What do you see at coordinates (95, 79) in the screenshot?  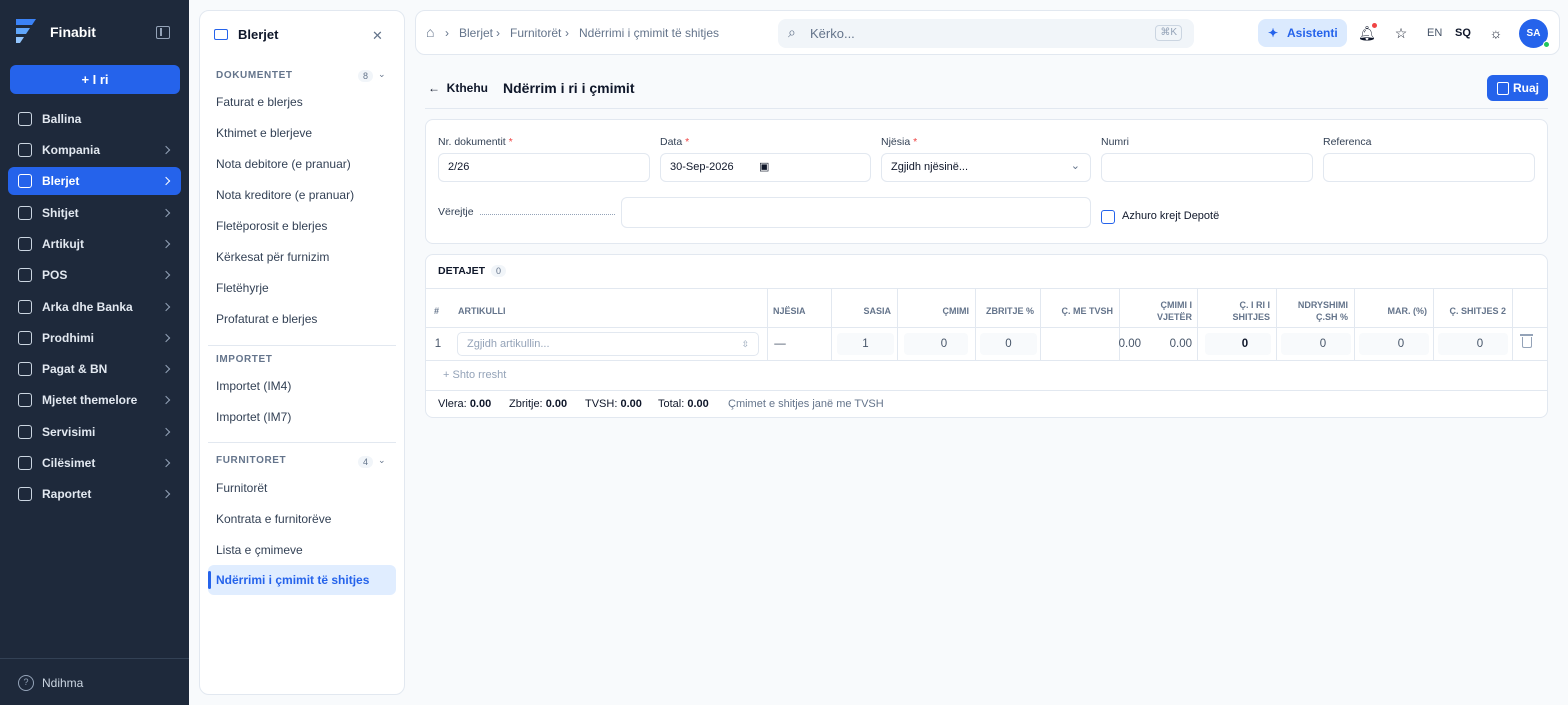 I see `new-button: + I ri` at bounding box center [95, 79].